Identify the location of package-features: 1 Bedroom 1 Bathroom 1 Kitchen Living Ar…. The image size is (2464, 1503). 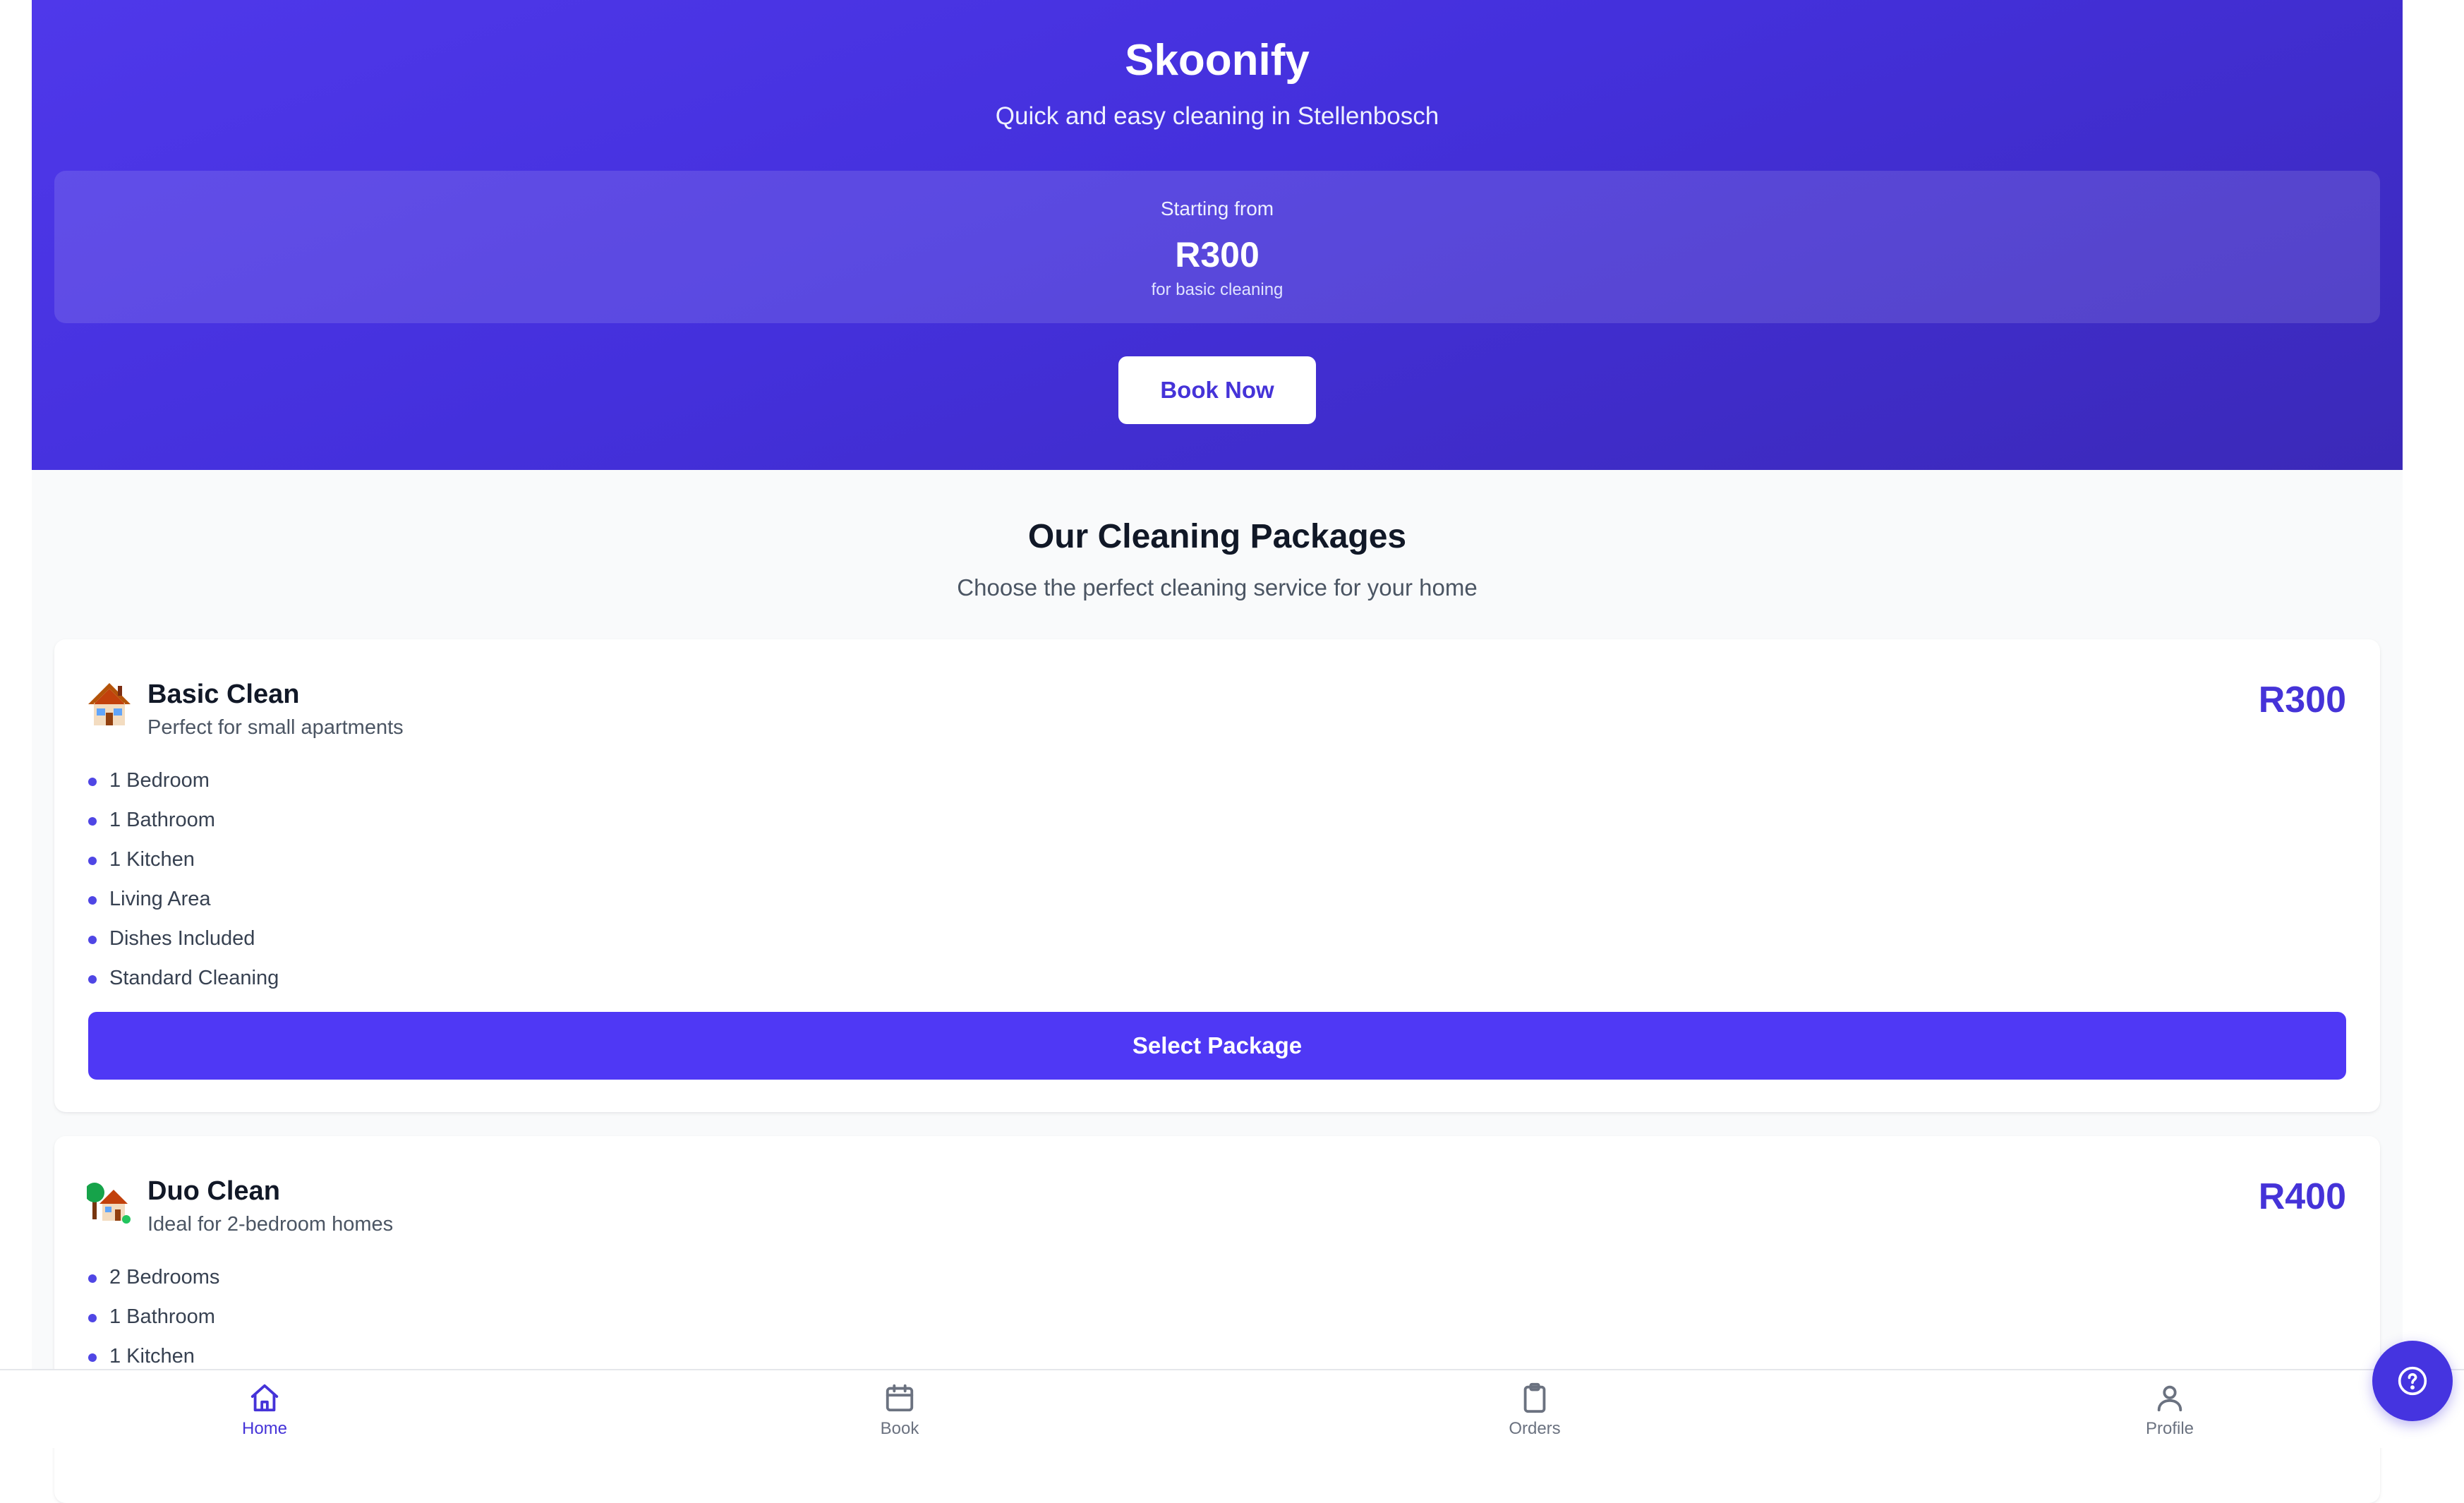
(183, 879).